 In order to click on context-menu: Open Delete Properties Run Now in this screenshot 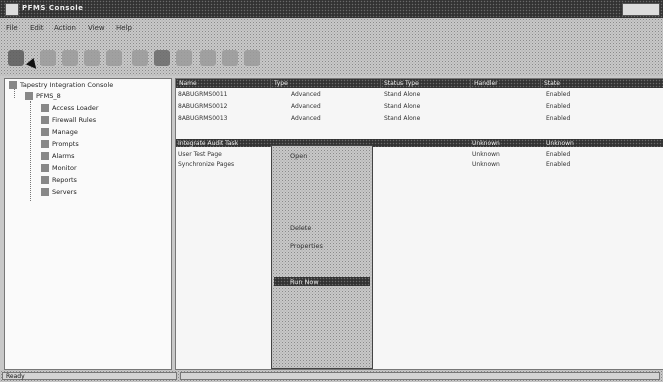, I will do `click(322, 257)`.